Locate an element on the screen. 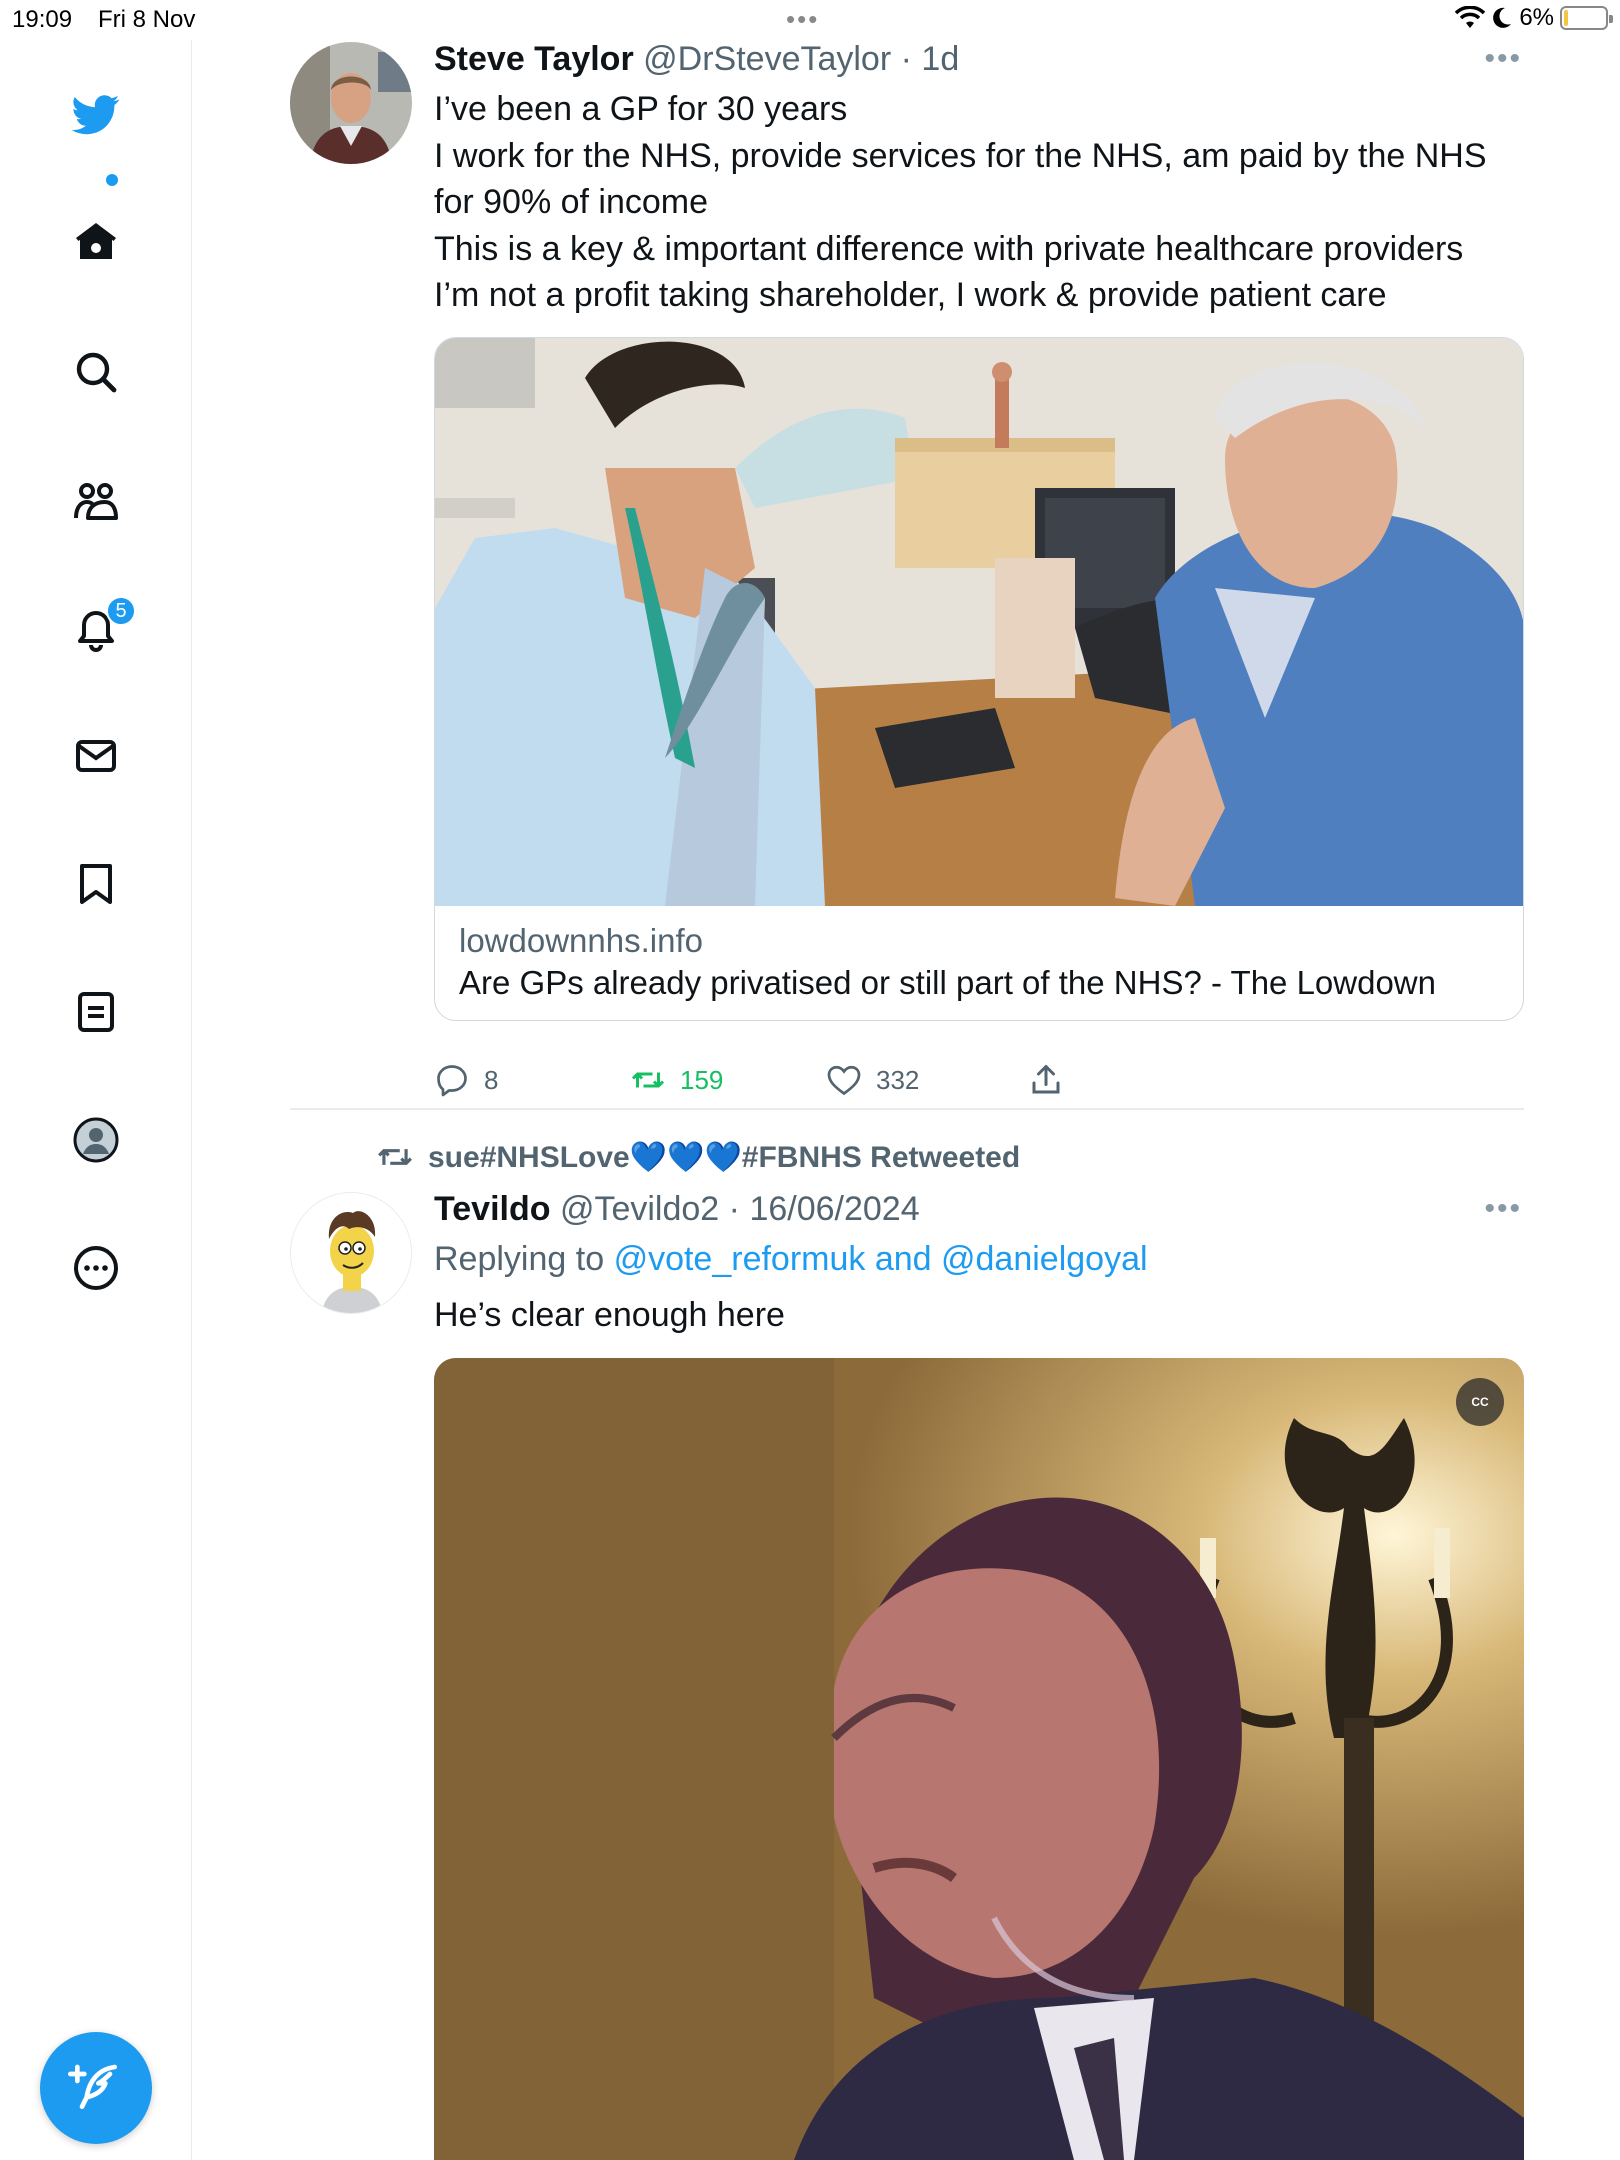 The height and width of the screenshot is (2160, 1620). multitasking-dots-icon: ••• is located at coordinates (802, 19).